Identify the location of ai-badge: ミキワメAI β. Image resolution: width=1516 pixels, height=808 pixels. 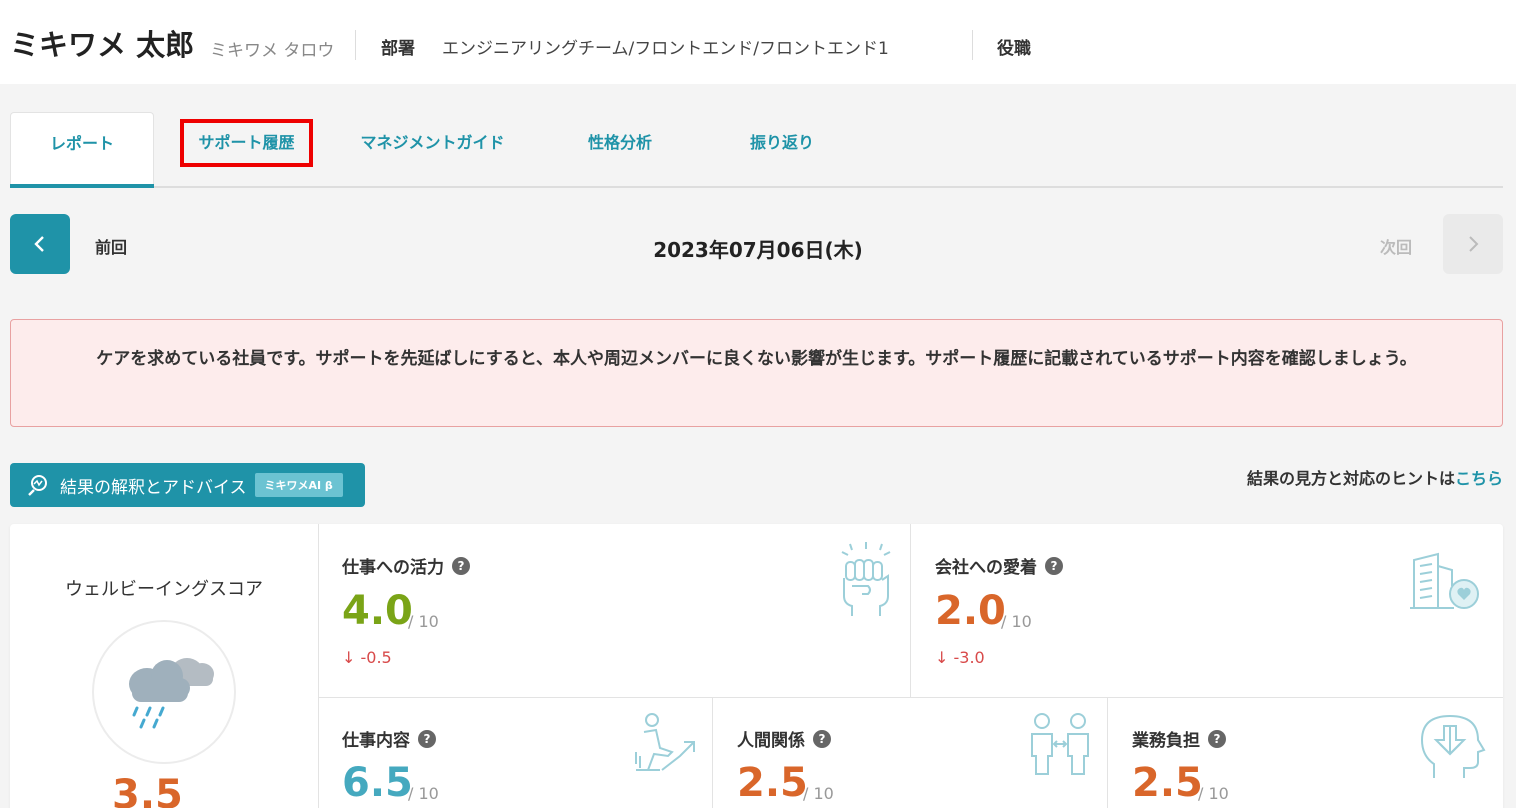
(298, 485).